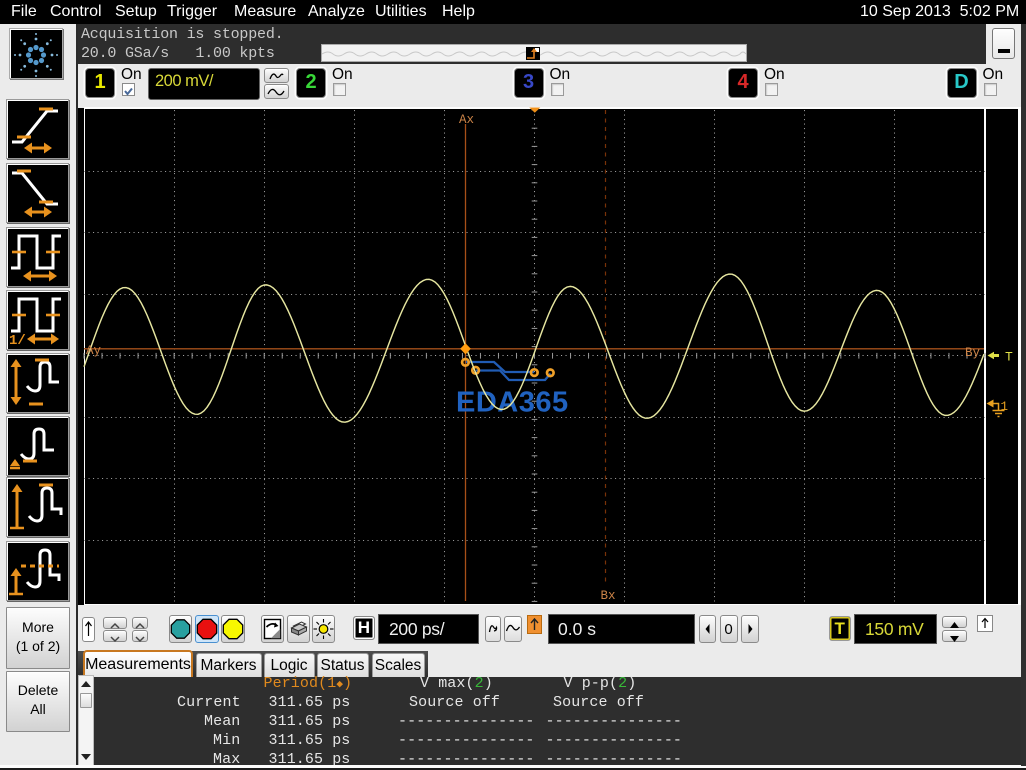  Describe the element at coordinates (1009, 357) in the screenshot. I see `svg-text: T` at that location.